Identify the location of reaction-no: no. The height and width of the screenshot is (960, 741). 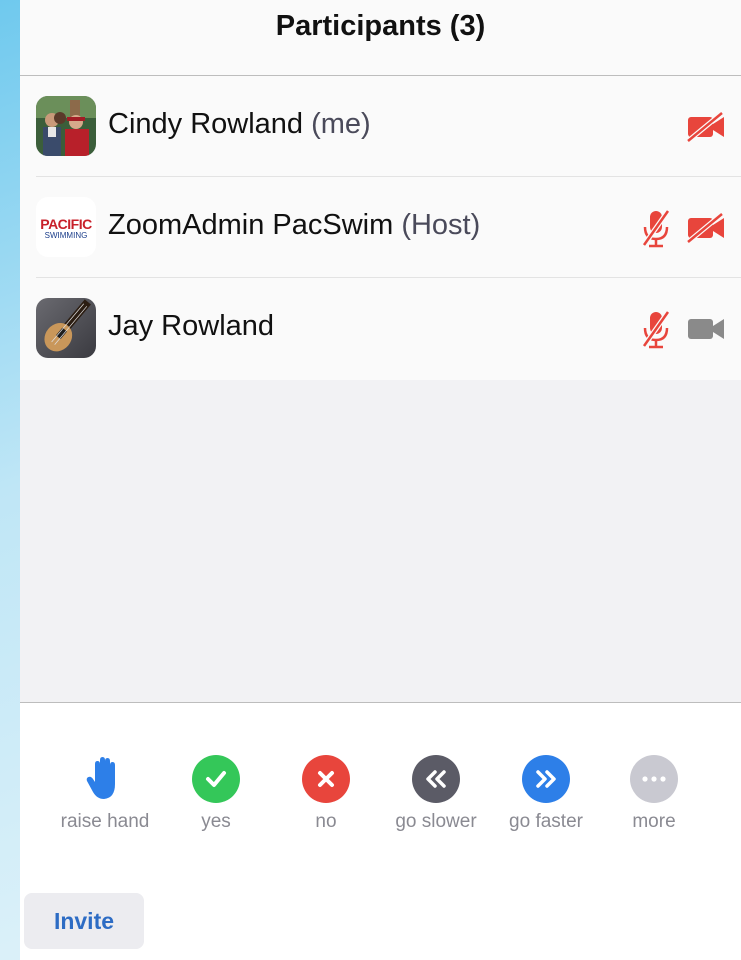
(326, 794).